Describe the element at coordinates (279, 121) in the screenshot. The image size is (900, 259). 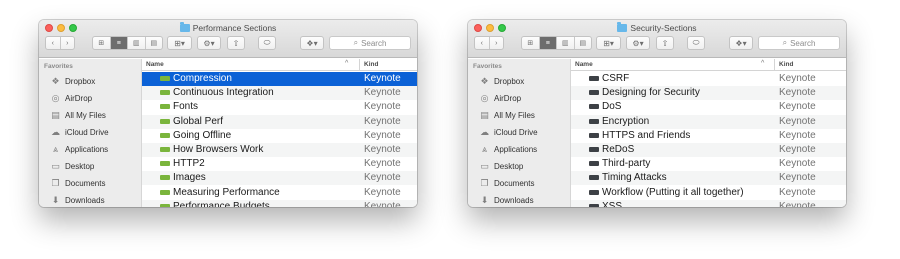
I see `file-row: Global Perf Keynote` at that location.